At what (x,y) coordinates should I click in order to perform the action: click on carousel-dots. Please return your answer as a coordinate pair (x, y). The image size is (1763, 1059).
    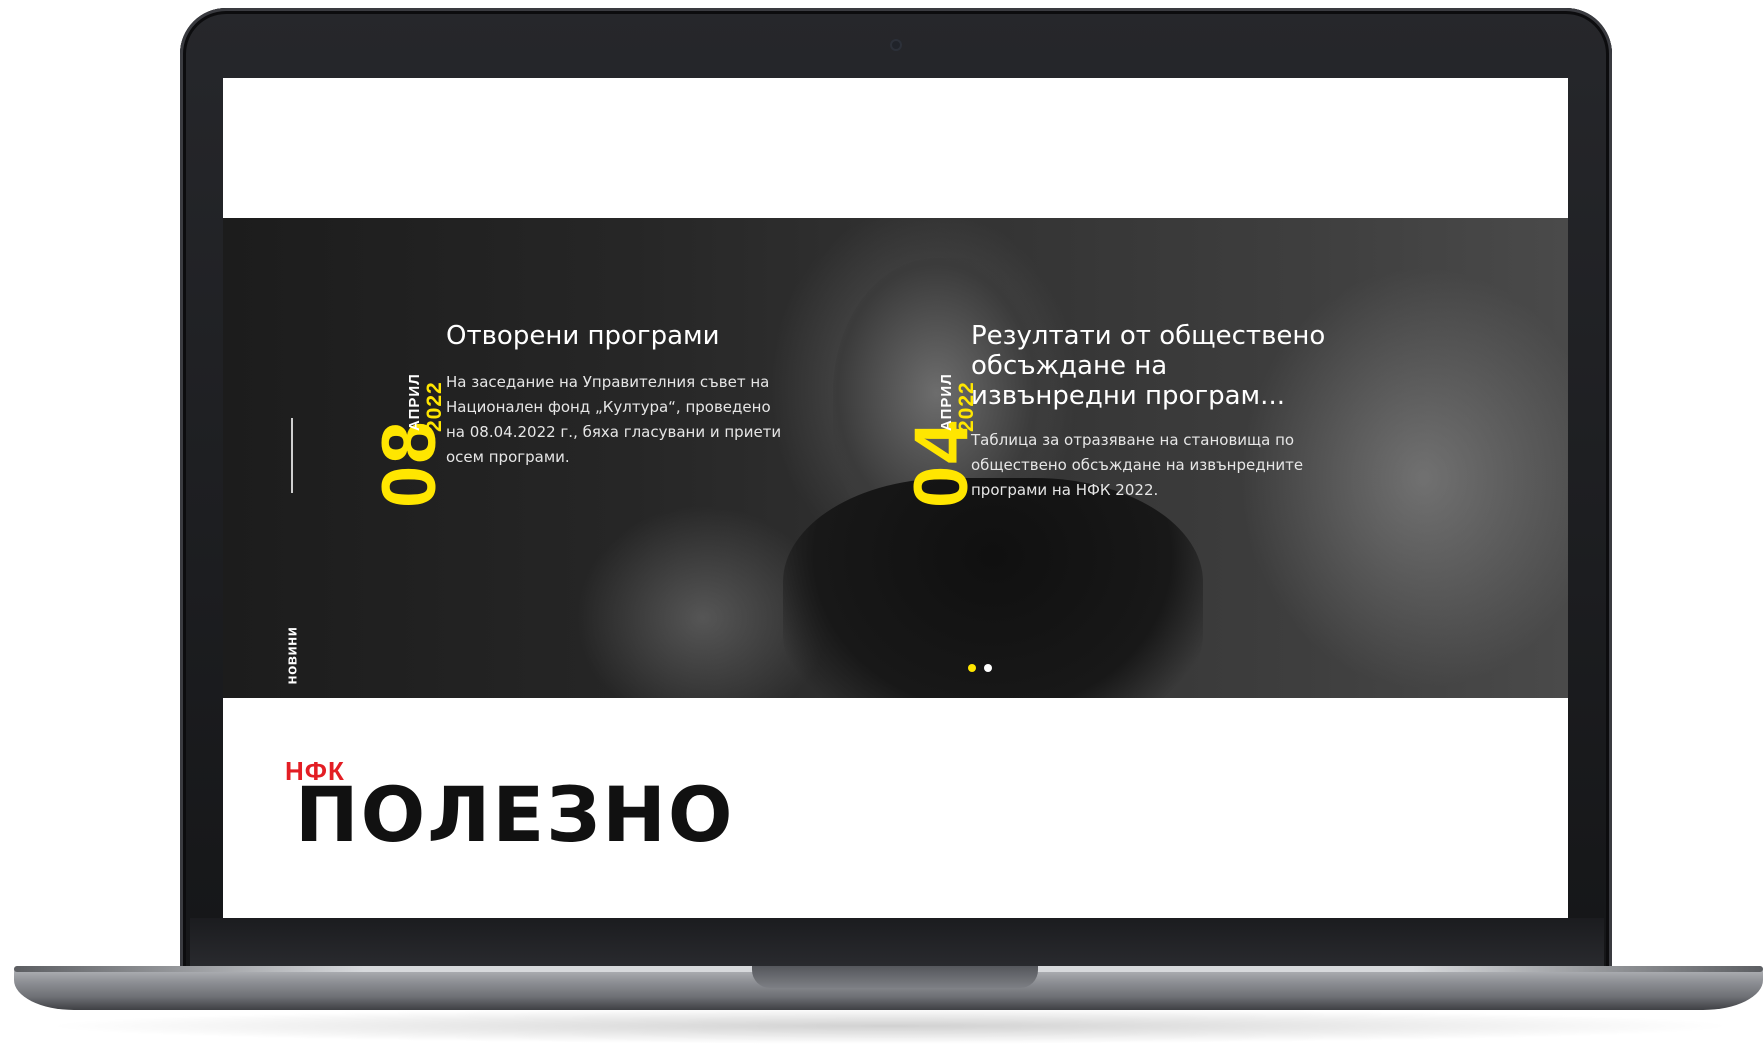
    Looking at the image, I should click on (988, 669).